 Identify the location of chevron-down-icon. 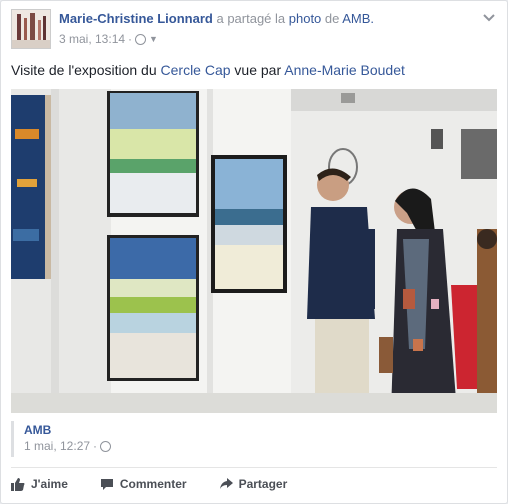
(489, 18).